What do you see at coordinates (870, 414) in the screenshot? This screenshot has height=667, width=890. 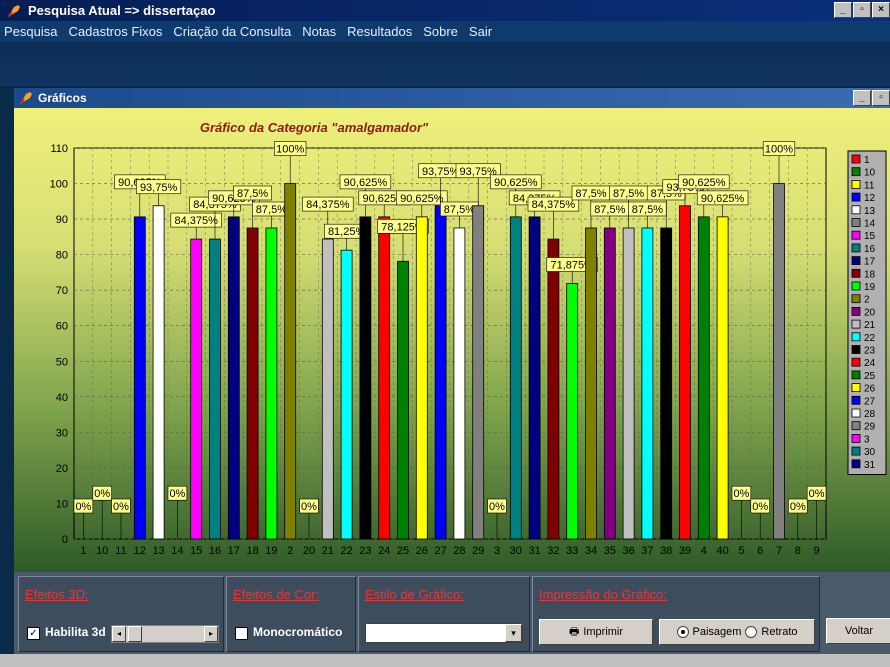 I see `legend-label: 28` at bounding box center [870, 414].